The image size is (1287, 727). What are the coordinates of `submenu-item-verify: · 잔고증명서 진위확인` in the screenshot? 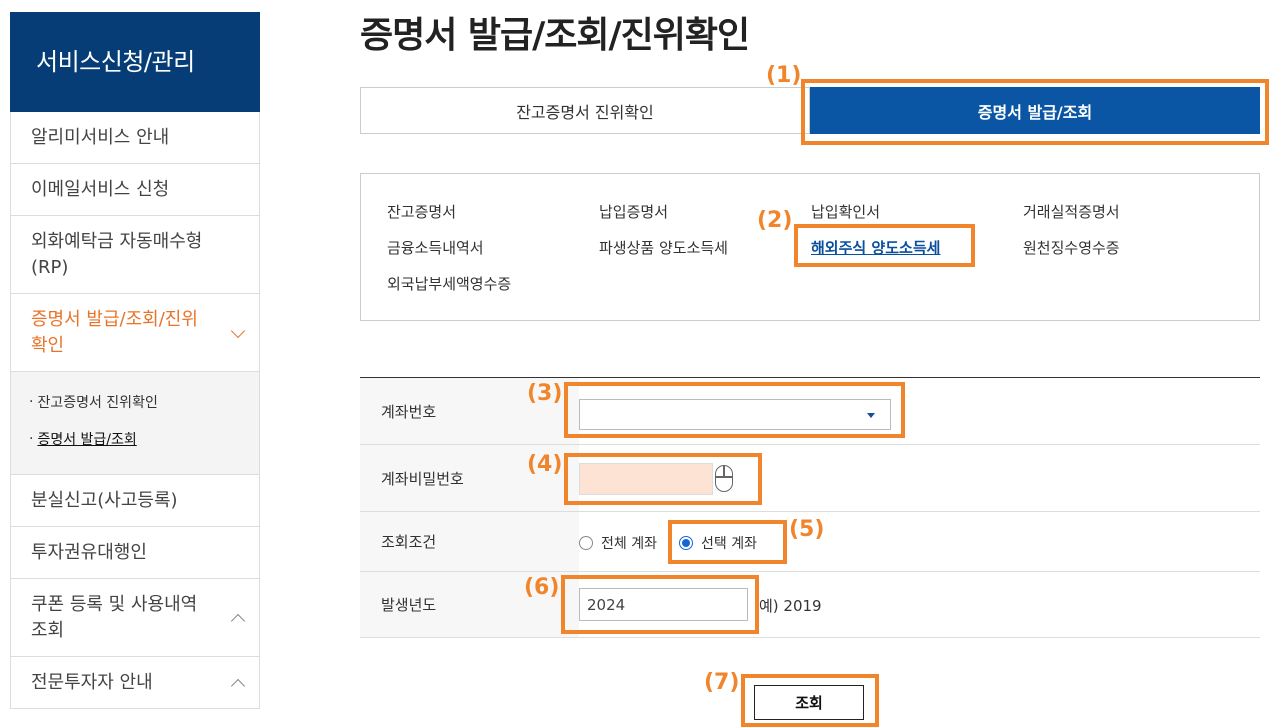 It's located at (144, 402).